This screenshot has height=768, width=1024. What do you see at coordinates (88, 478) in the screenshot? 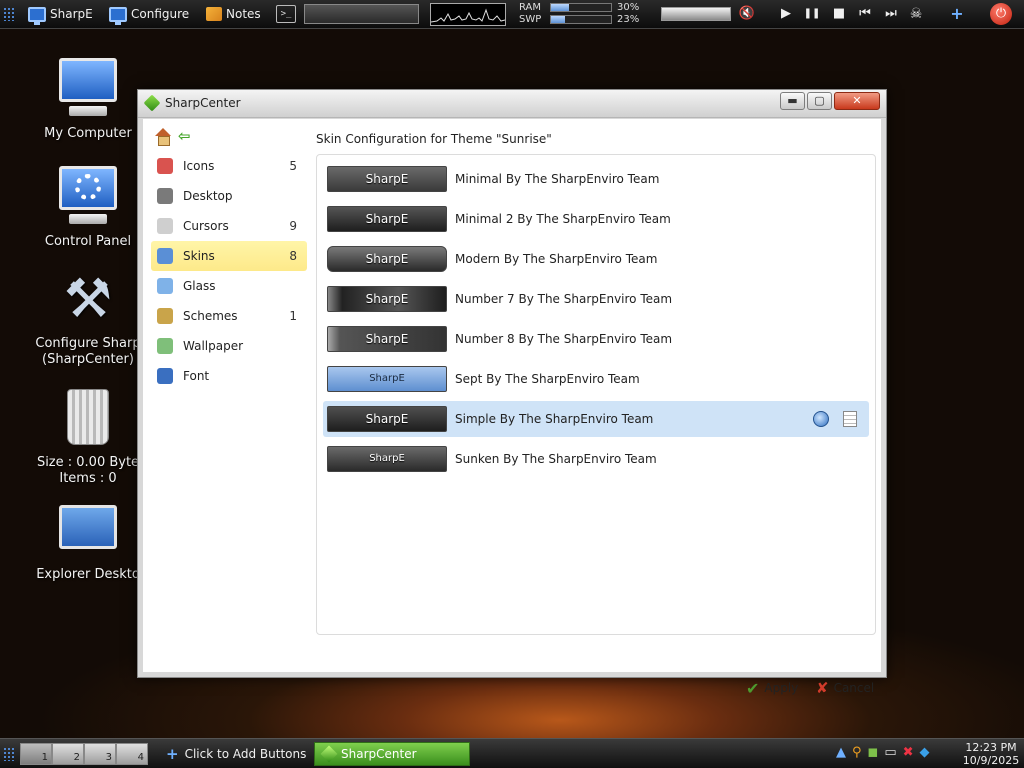
I see `desktop-icon-label-2: Items : 0` at bounding box center [88, 478].